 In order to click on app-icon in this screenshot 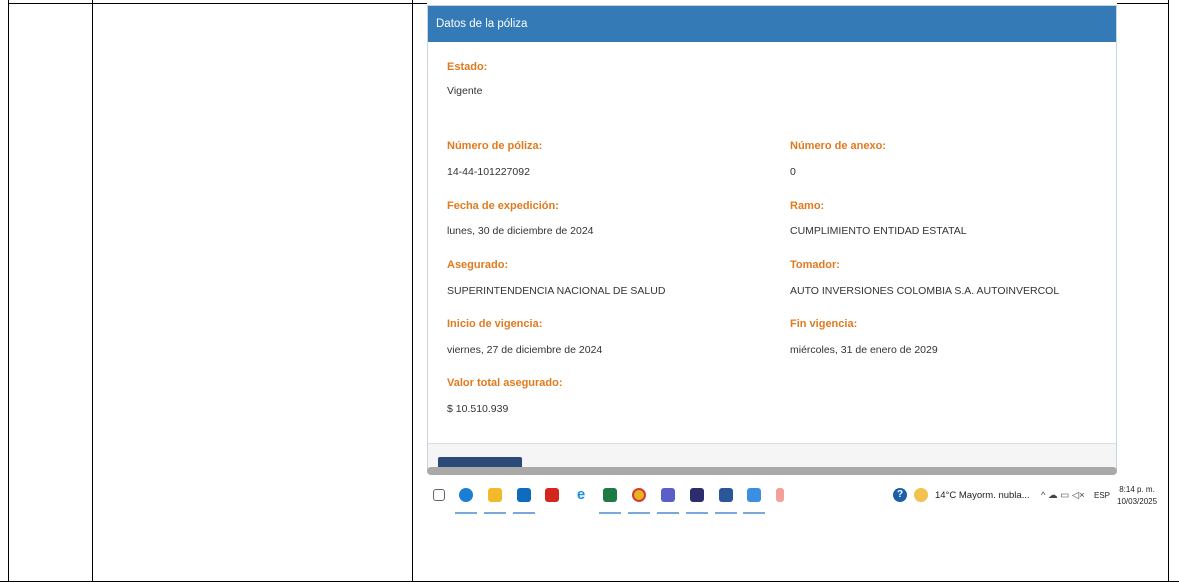, I will do `click(697, 495)`.